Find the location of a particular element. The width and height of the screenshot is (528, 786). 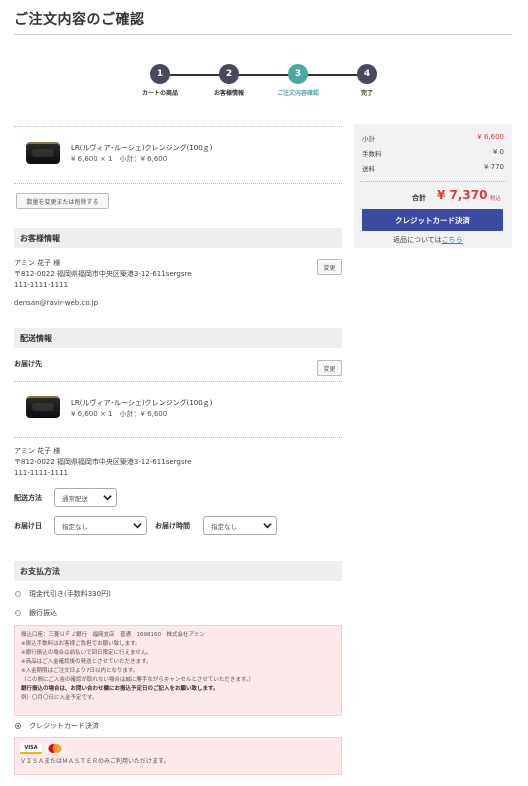

payment-cod-label: 現金代引き(手数料330円) is located at coordinates (70, 594).